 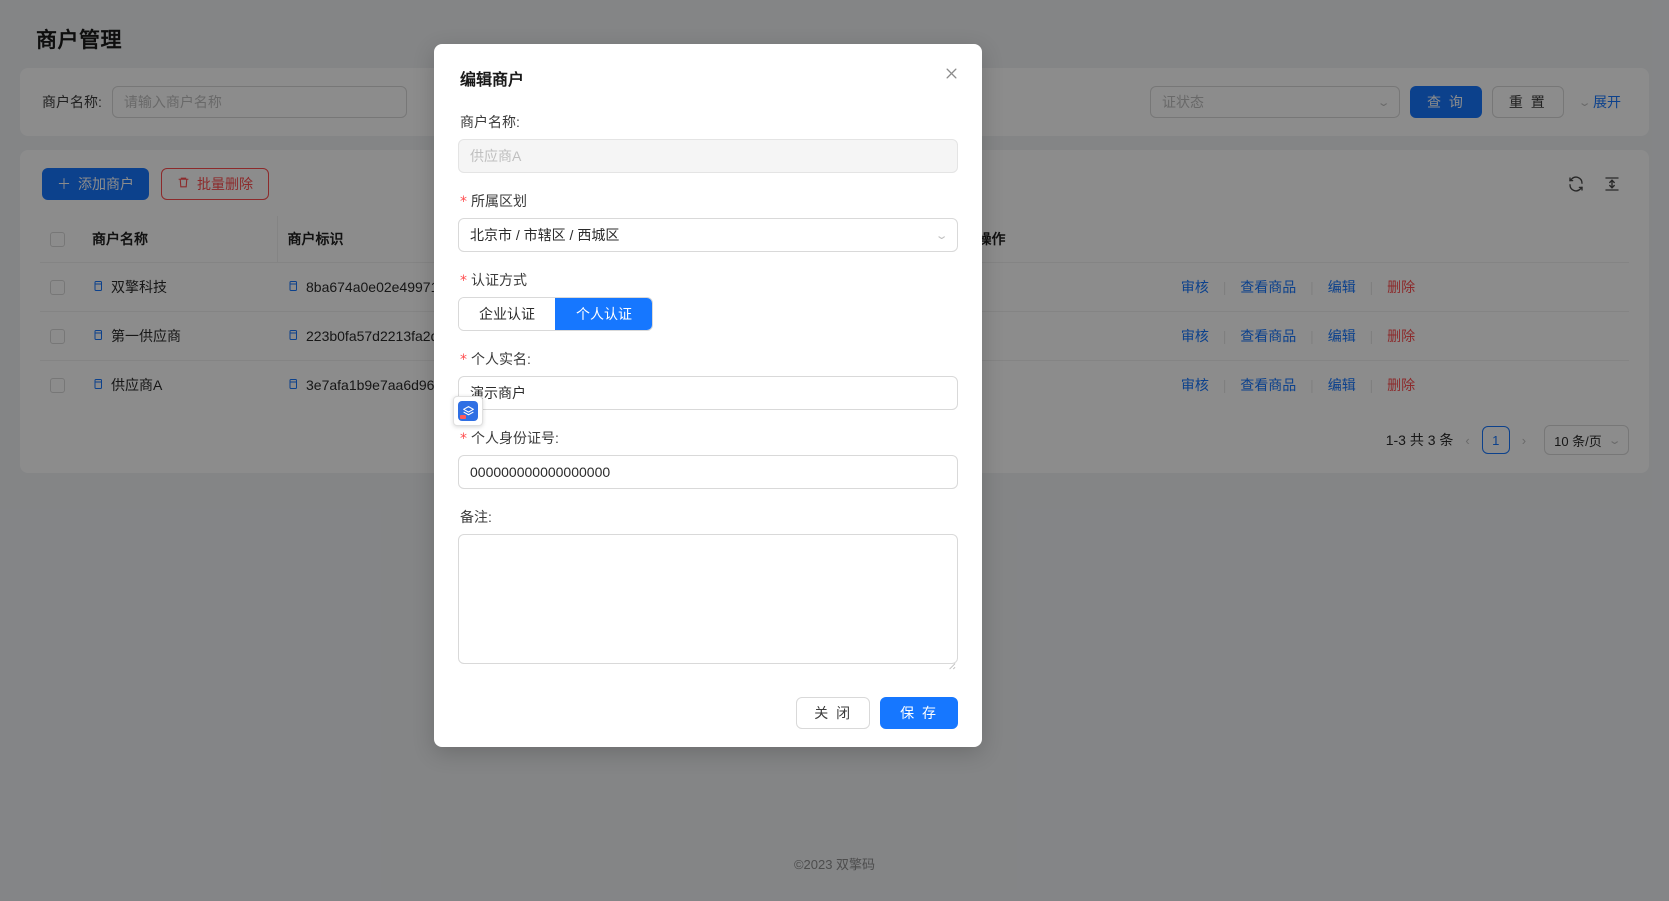 I want to click on realname-input: 演示商户, so click(x=708, y=393).